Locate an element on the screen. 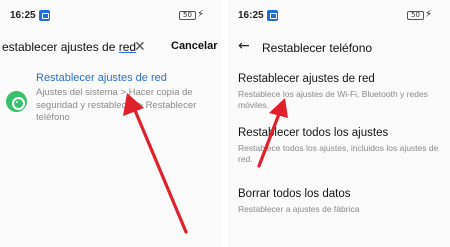 The width and height of the screenshot is (450, 247). search-bar: establecer ajustes de red ✕ Cancelar is located at coordinates (111, 48).